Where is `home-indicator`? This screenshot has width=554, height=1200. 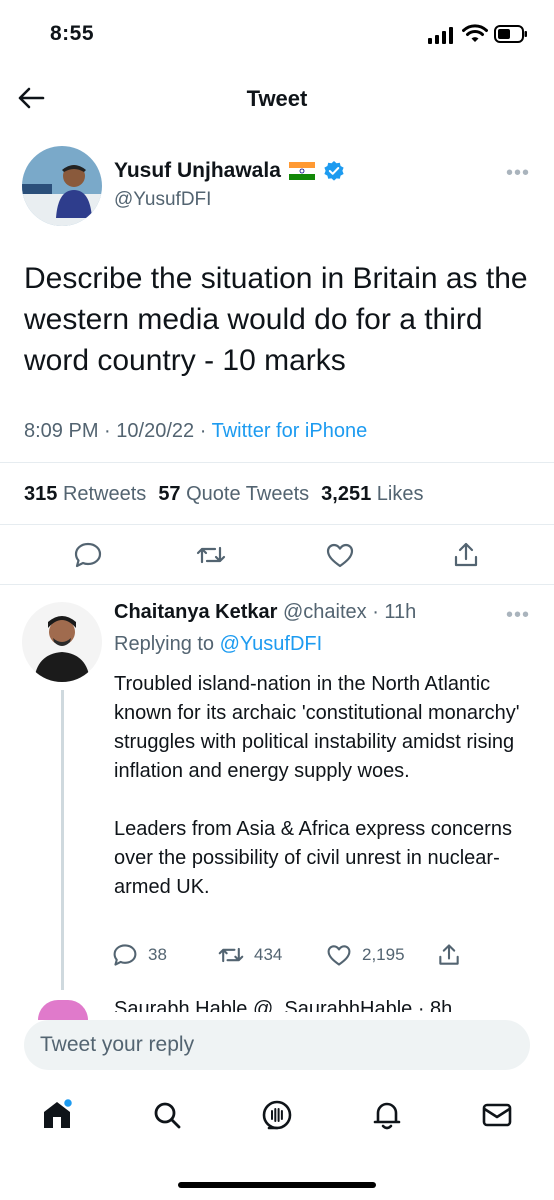 home-indicator is located at coordinates (277, 1185).